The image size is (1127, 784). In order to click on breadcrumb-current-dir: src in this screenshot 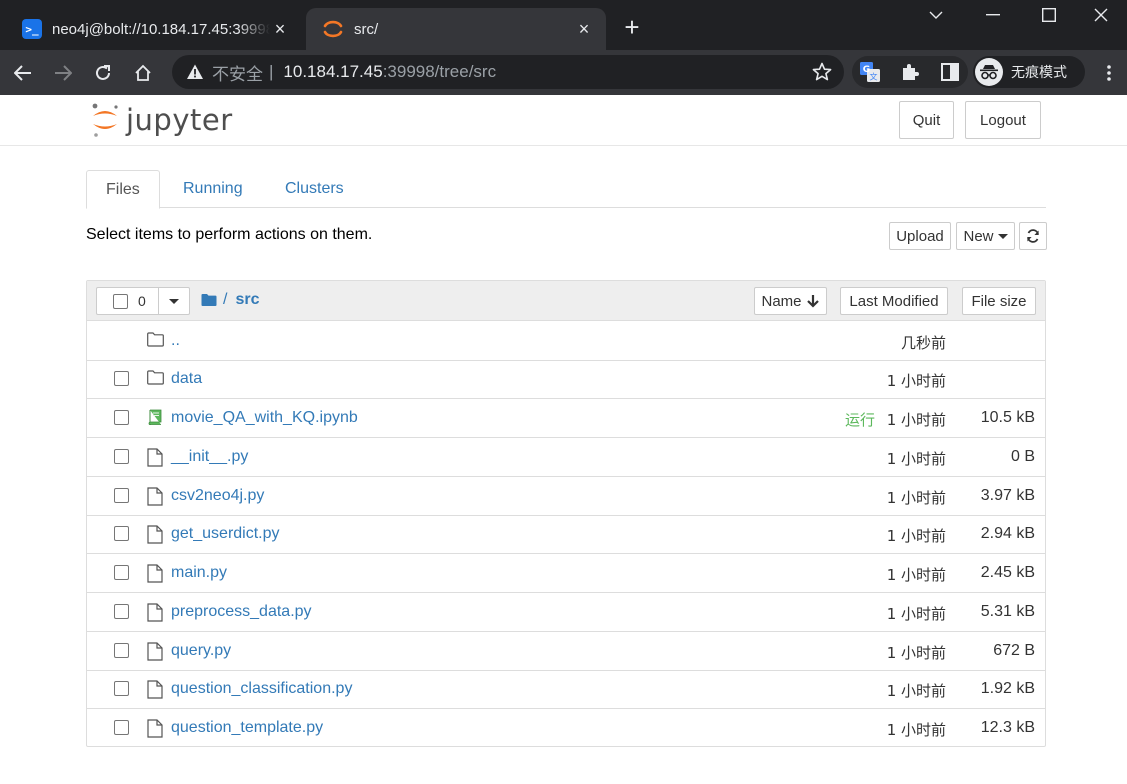, I will do `click(247, 300)`.